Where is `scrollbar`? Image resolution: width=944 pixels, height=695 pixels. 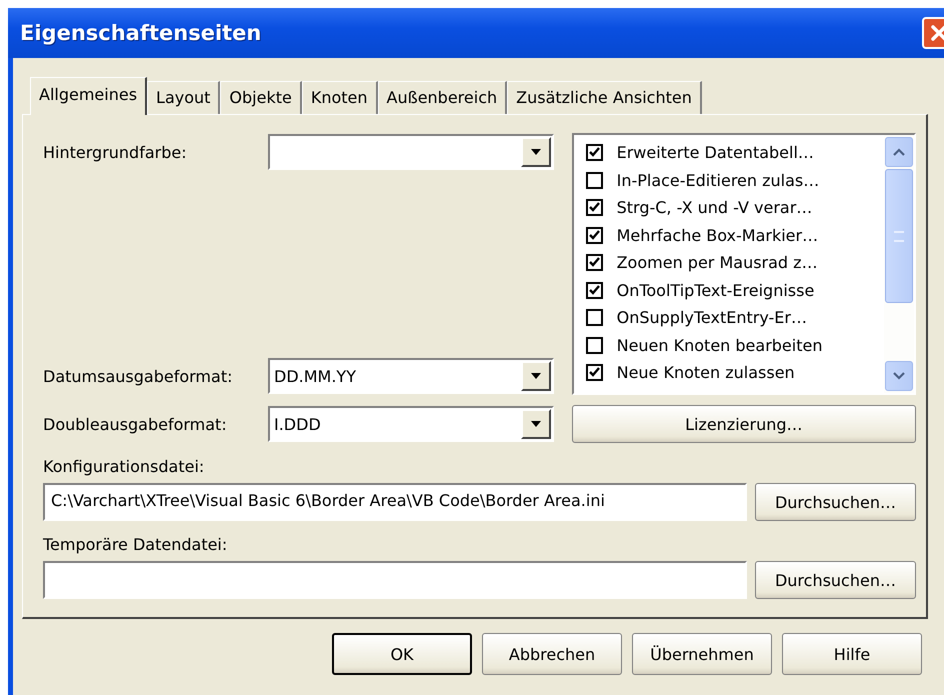
scrollbar is located at coordinates (899, 264).